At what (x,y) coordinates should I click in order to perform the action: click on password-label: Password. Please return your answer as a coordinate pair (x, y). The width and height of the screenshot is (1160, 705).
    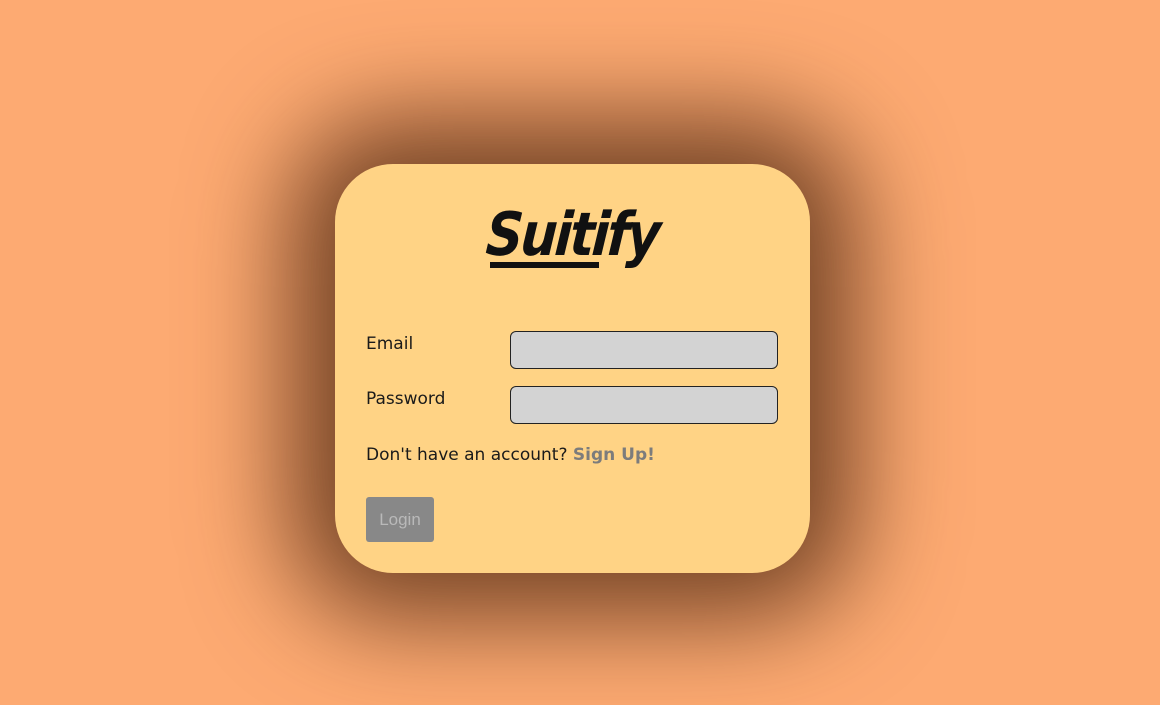
    Looking at the image, I should click on (406, 399).